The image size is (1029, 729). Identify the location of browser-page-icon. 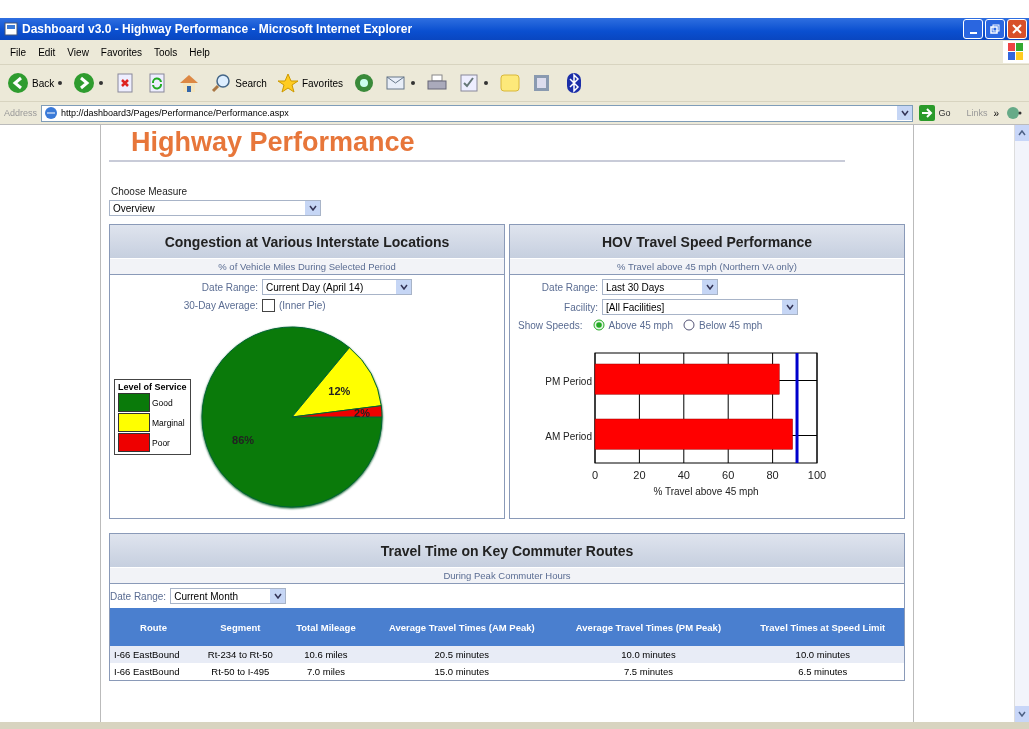
(11, 29).